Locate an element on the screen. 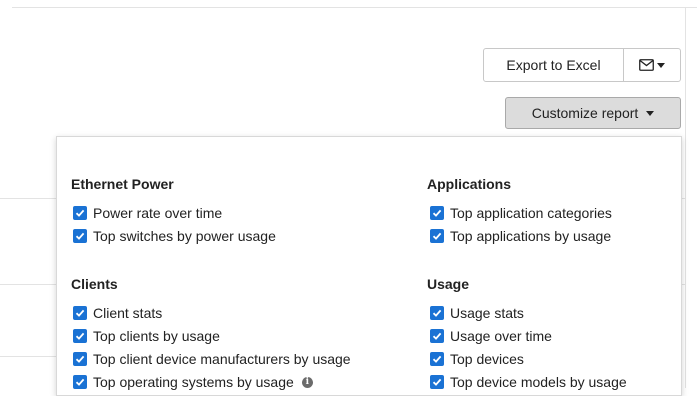 The width and height of the screenshot is (697, 396). option-power-rate-over-time: Power rate over time is located at coordinates (147, 213).